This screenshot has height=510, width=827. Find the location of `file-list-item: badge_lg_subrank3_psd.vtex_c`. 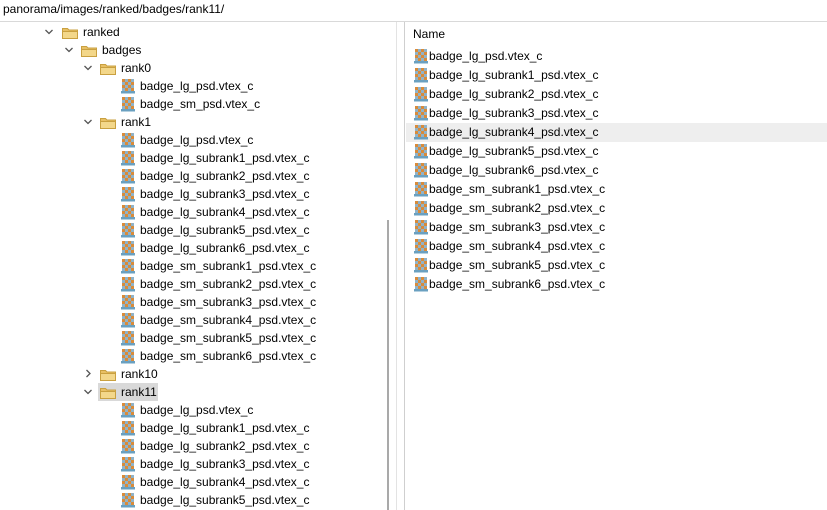

file-list-item: badge_lg_subrank3_psd.vtex_c is located at coordinates (616, 113).